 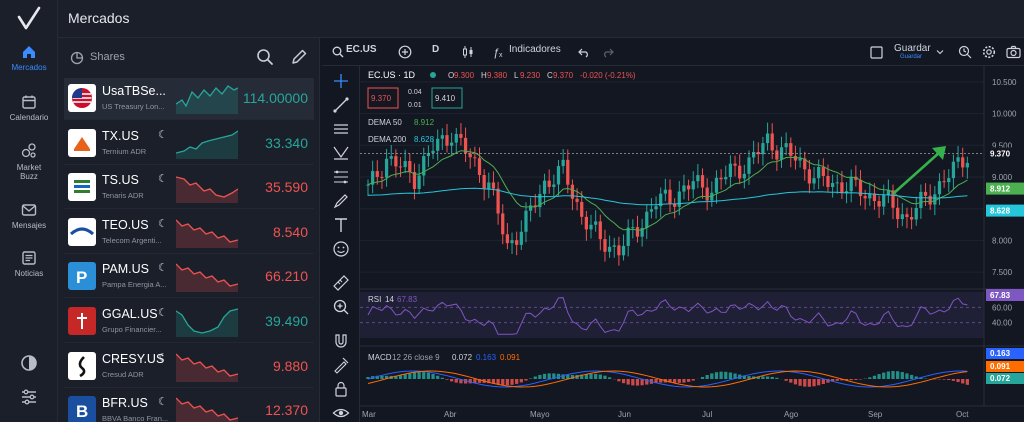 What do you see at coordinates (989, 52) in the screenshot?
I see `gear-icon` at bounding box center [989, 52].